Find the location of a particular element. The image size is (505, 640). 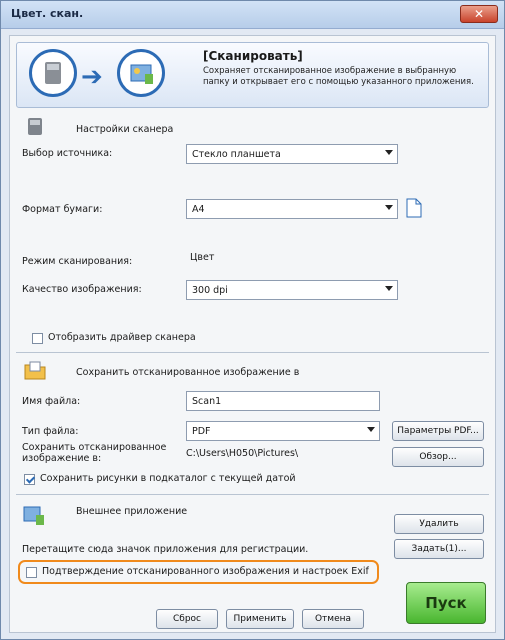

source-label: Выбор источника: is located at coordinates (67, 153).